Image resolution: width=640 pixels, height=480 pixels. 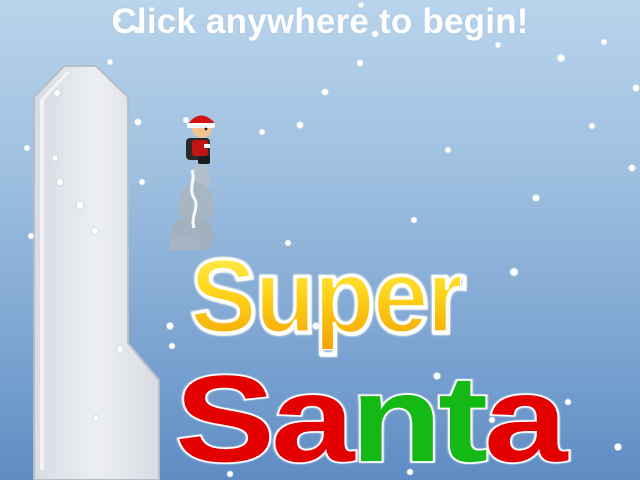 I want to click on start-prompt: Click anywhere to begin!, so click(x=320, y=21).